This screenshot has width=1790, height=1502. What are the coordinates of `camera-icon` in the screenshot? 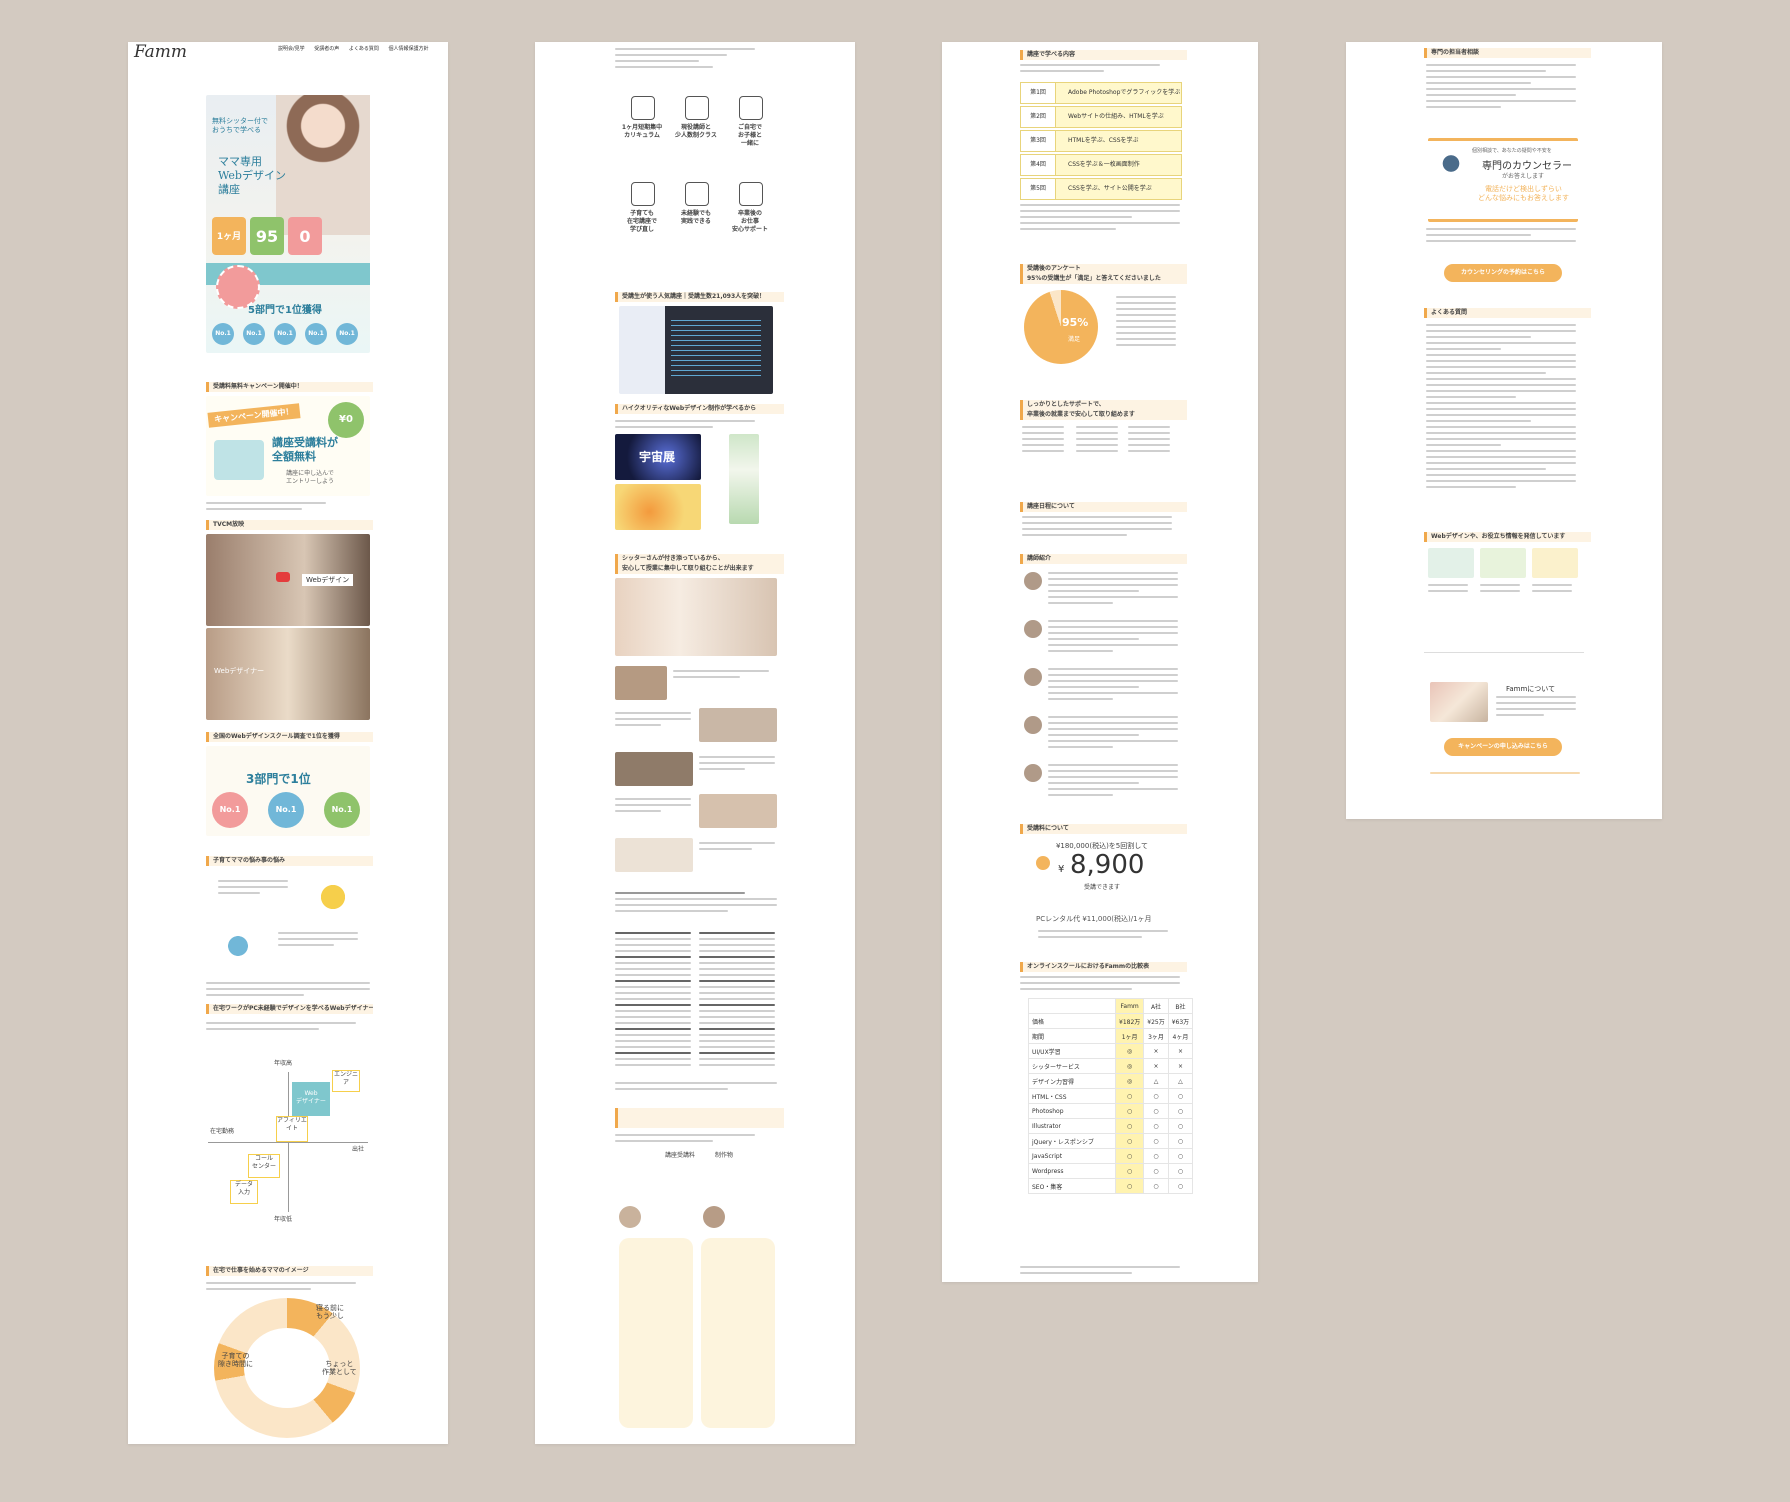 It's located at (697, 194).